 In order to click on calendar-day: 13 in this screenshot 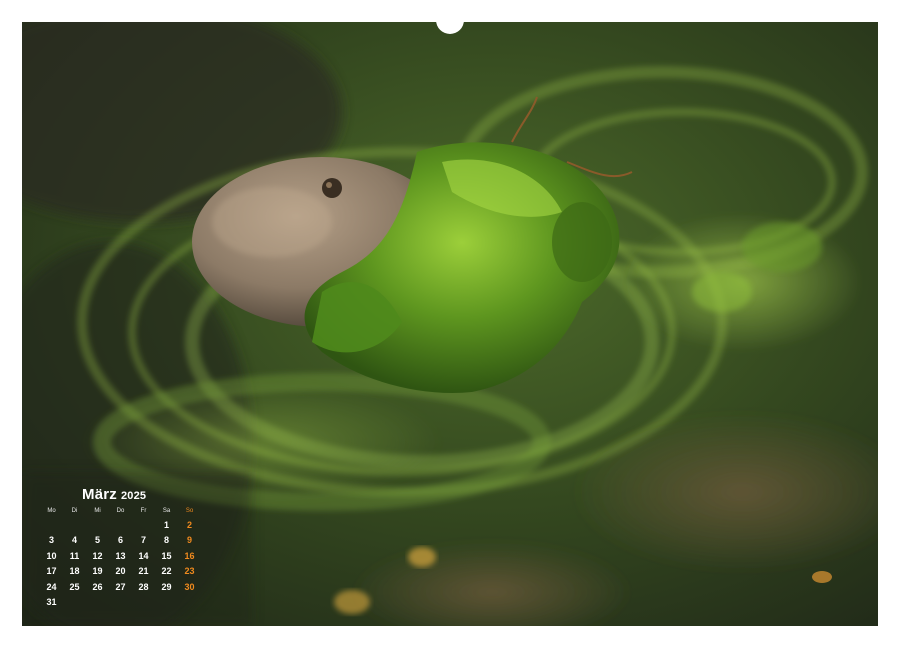, I will do `click(120, 556)`.